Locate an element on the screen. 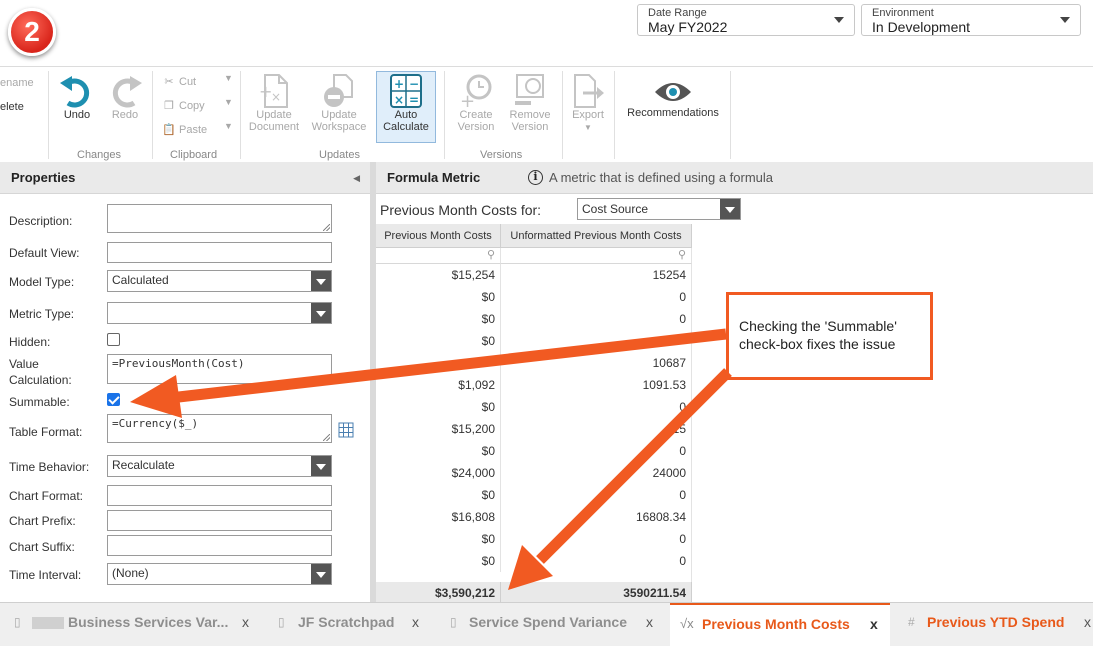 The height and width of the screenshot is (647, 1093). redo-icon is located at coordinates (127, 92).